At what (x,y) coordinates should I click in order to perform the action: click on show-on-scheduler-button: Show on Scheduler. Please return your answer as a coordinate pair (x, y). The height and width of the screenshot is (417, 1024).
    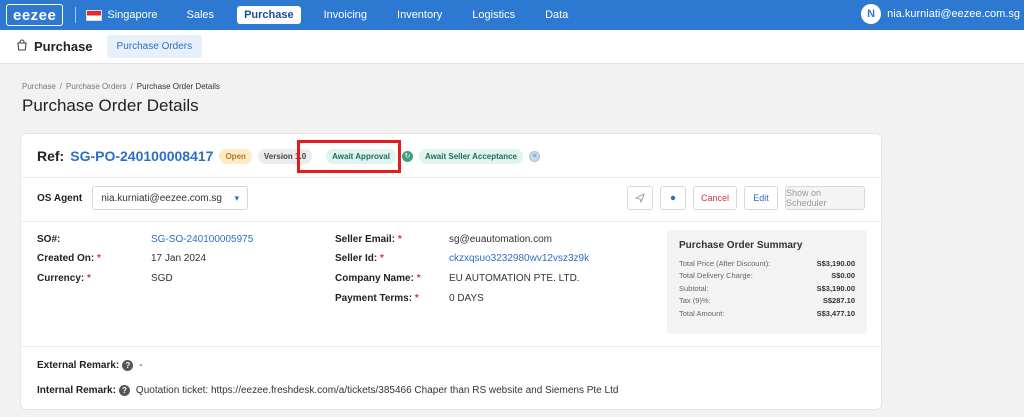
    Looking at the image, I should click on (825, 198).